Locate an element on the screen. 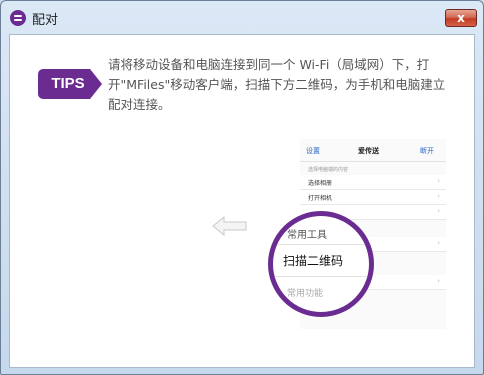  arrow-left-icon is located at coordinates (229, 226).